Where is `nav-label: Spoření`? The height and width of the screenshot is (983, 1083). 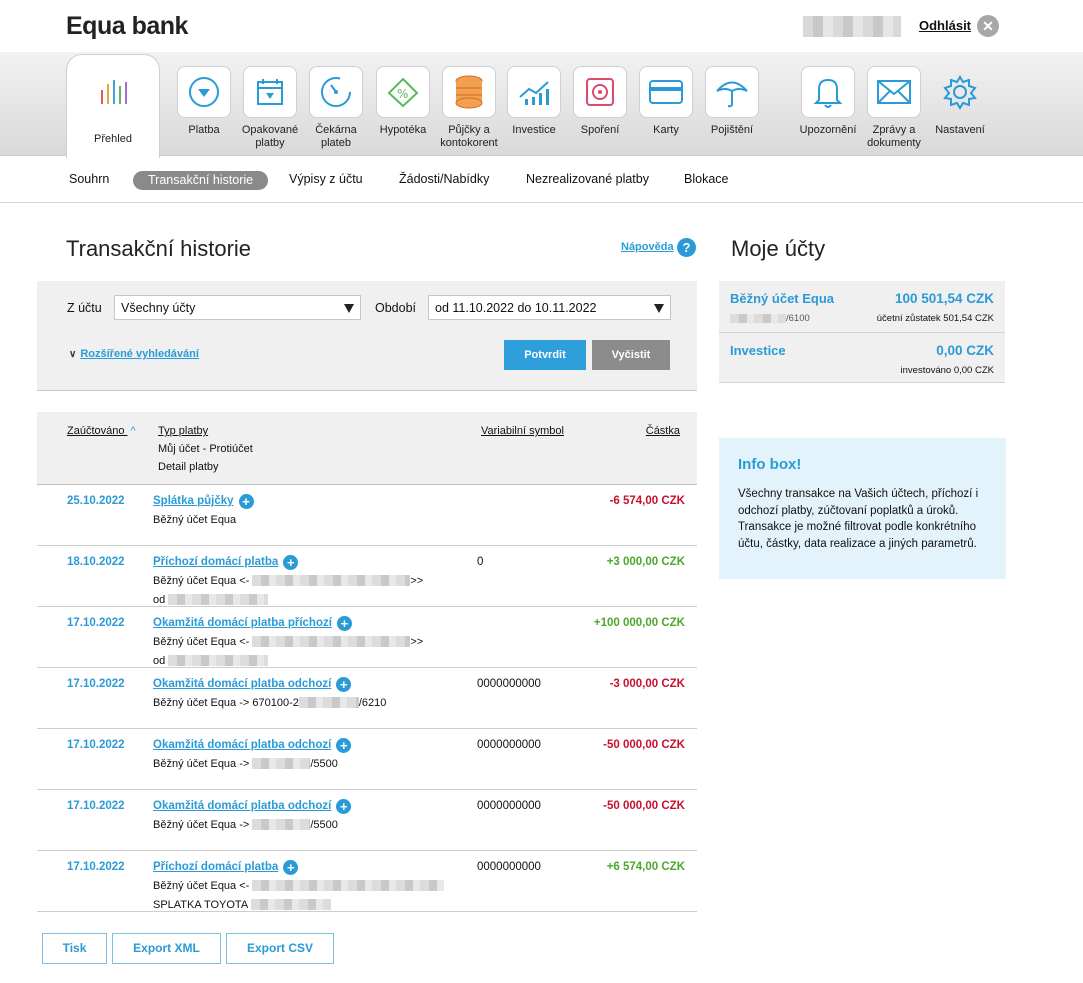 nav-label: Spoření is located at coordinates (600, 130).